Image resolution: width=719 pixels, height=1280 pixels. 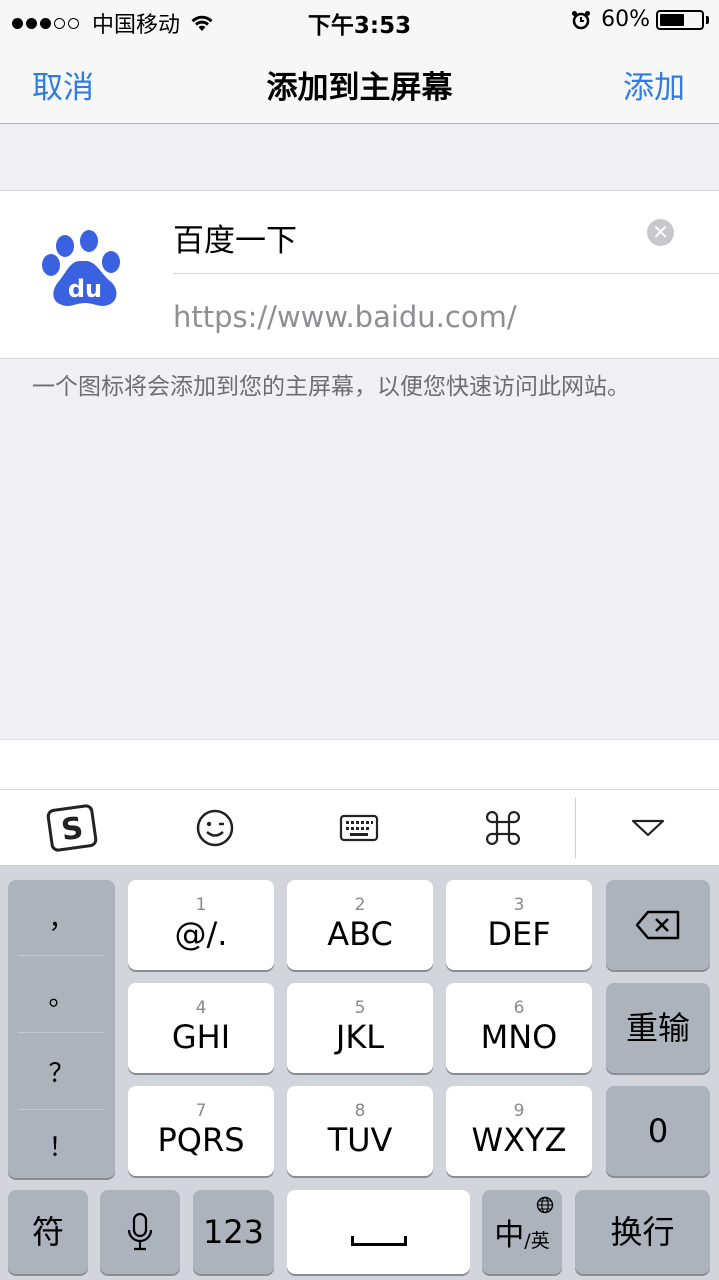 I want to click on key-label: 符, so click(x=47, y=1232).